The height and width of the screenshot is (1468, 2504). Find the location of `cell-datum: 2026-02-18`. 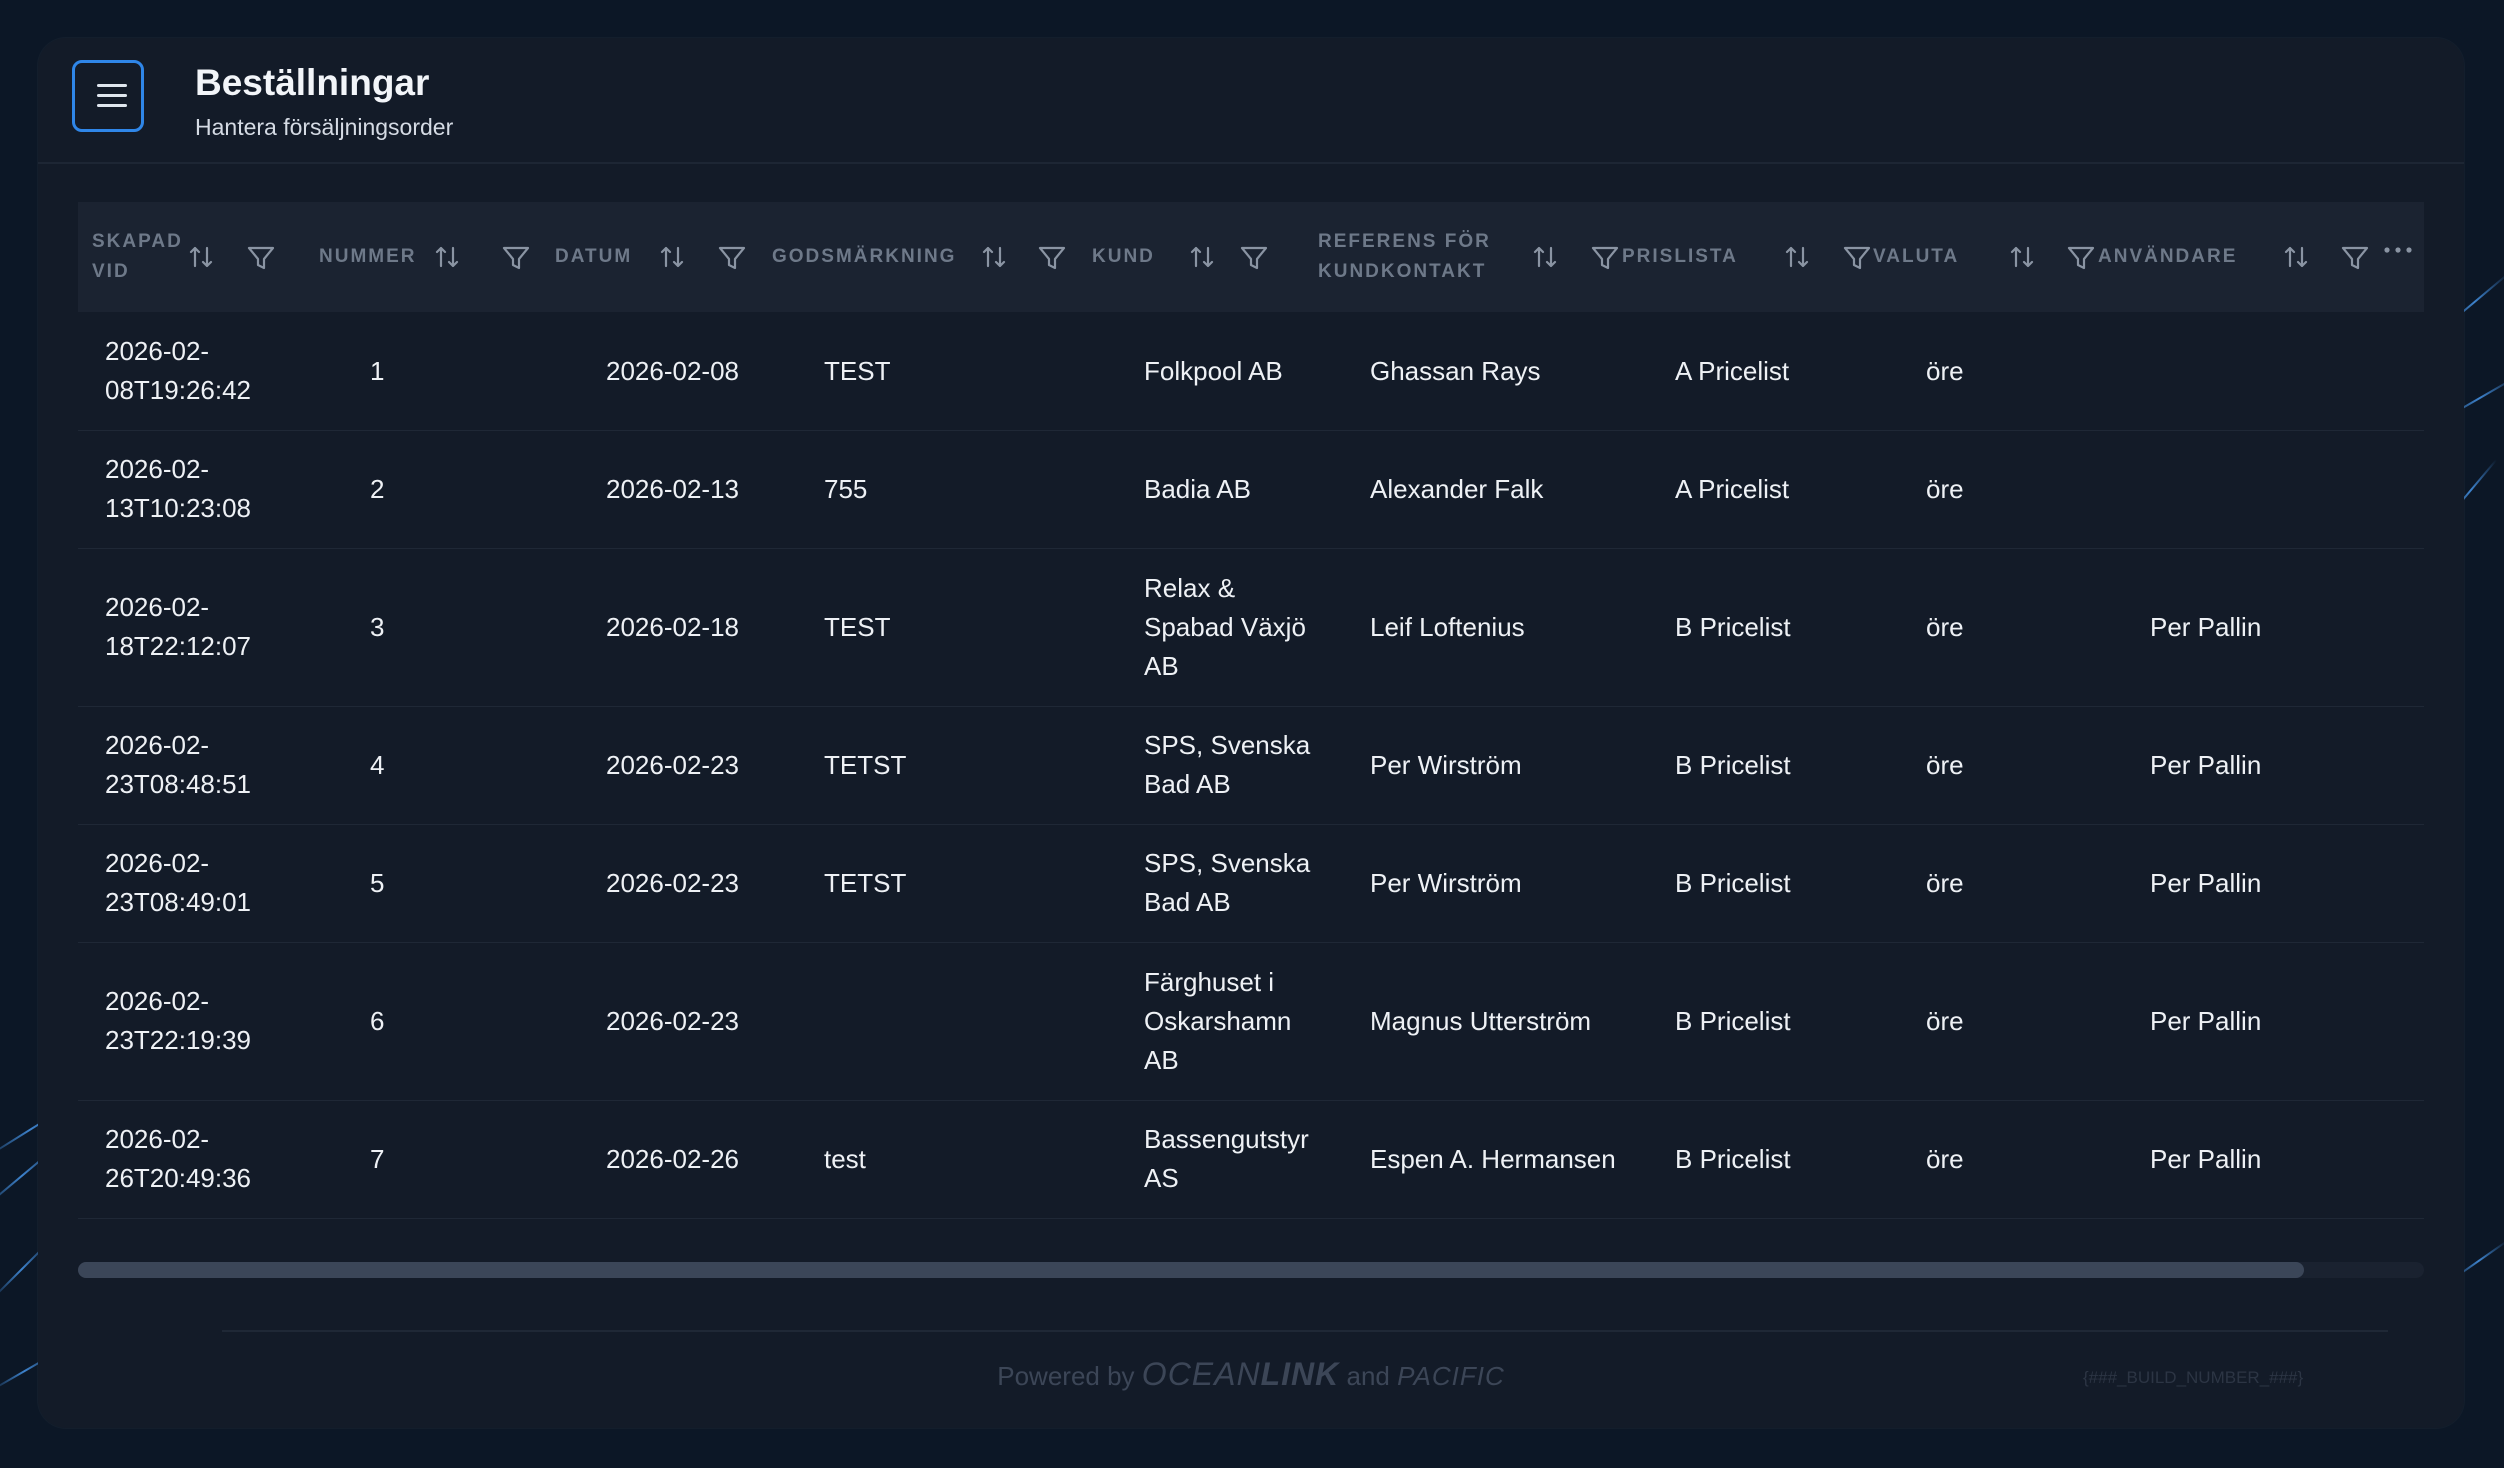

cell-datum: 2026-02-18 is located at coordinates (672, 627).